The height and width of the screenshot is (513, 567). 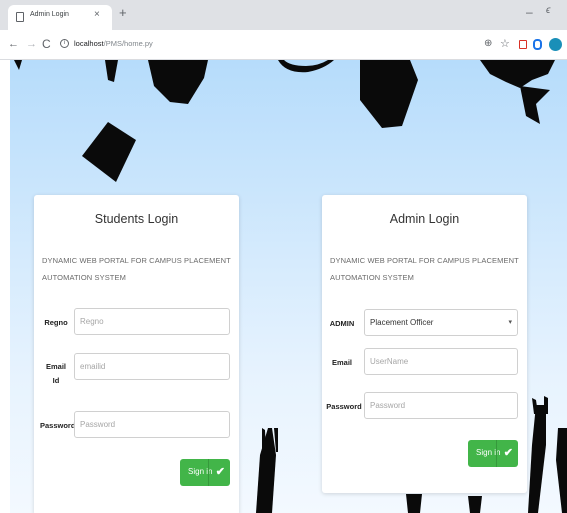 I want to click on password-label: Password, so click(x=58, y=425).